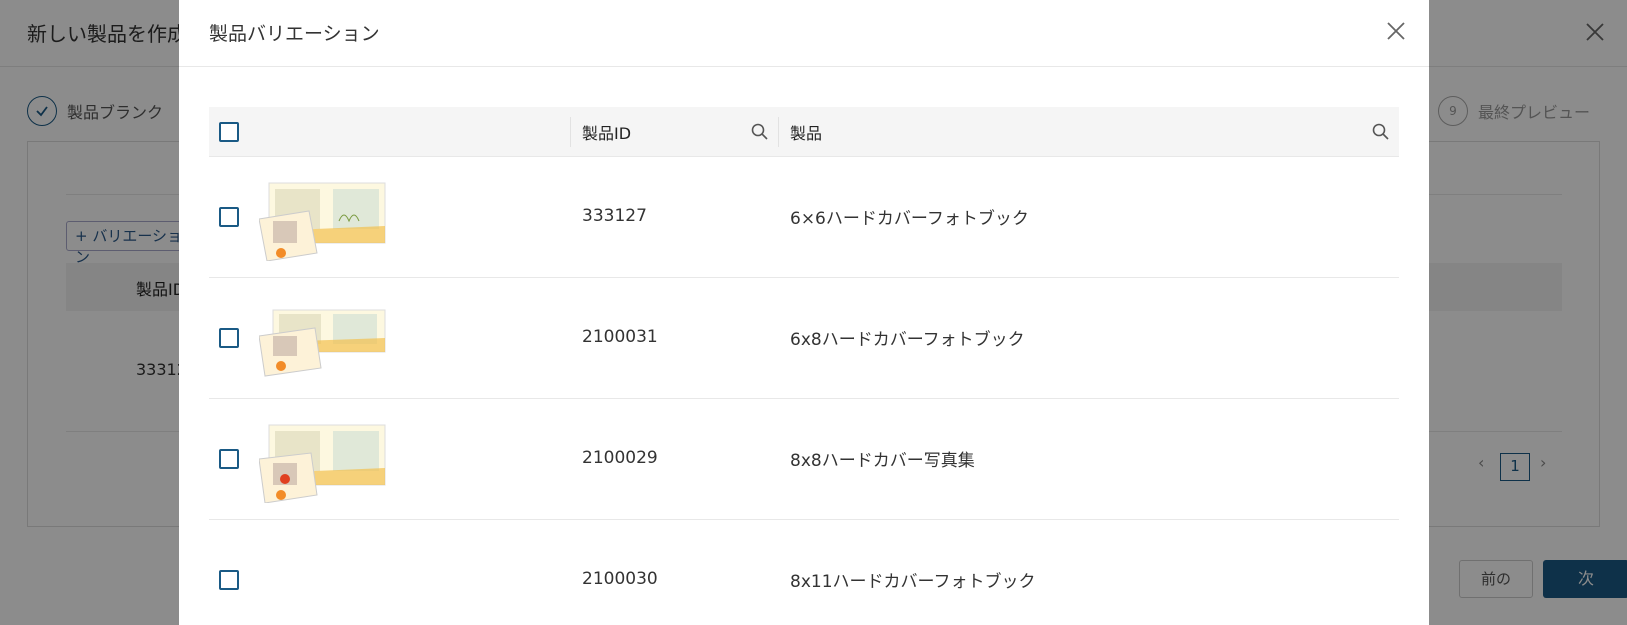 Image resolution: width=1627 pixels, height=625 pixels. I want to click on product-name: 6x8ハードカバーフォトブック, so click(907, 340).